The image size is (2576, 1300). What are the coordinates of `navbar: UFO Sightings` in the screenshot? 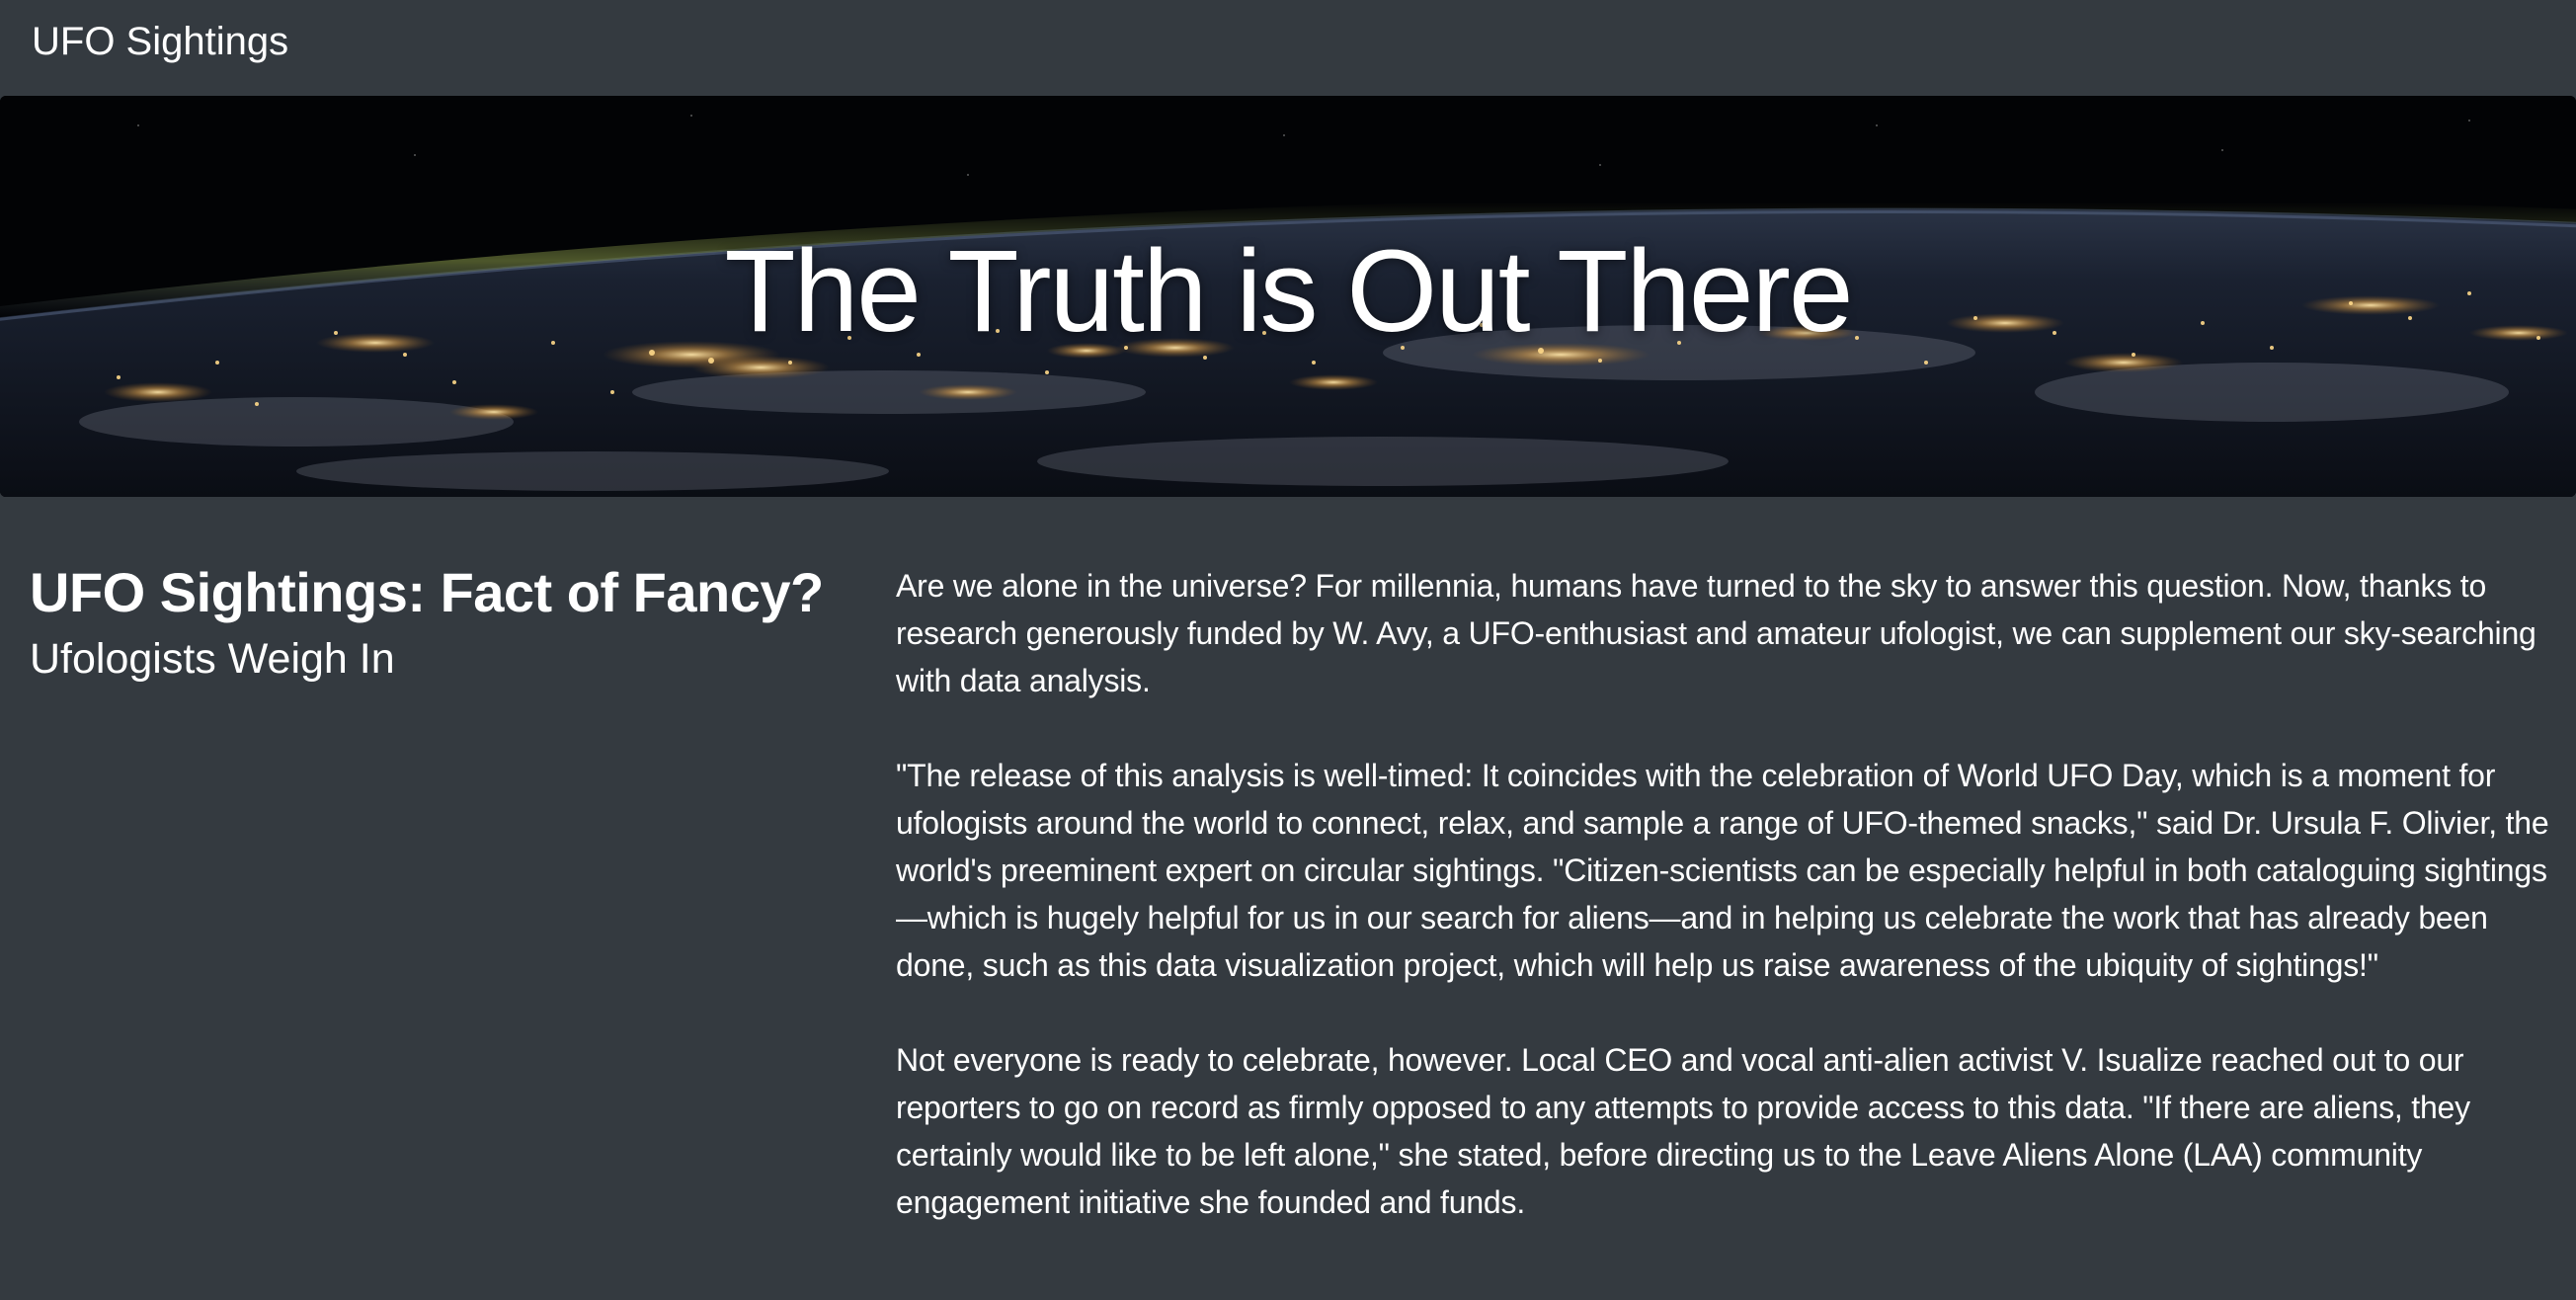 It's located at (1288, 48).